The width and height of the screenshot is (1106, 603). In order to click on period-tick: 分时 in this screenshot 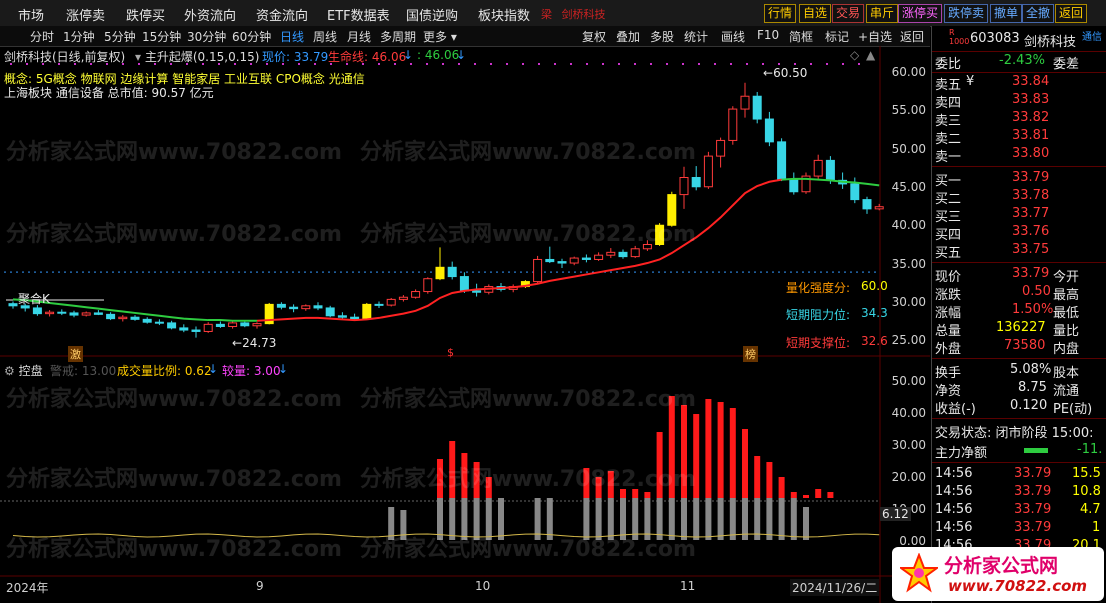, I will do `click(42, 36)`.